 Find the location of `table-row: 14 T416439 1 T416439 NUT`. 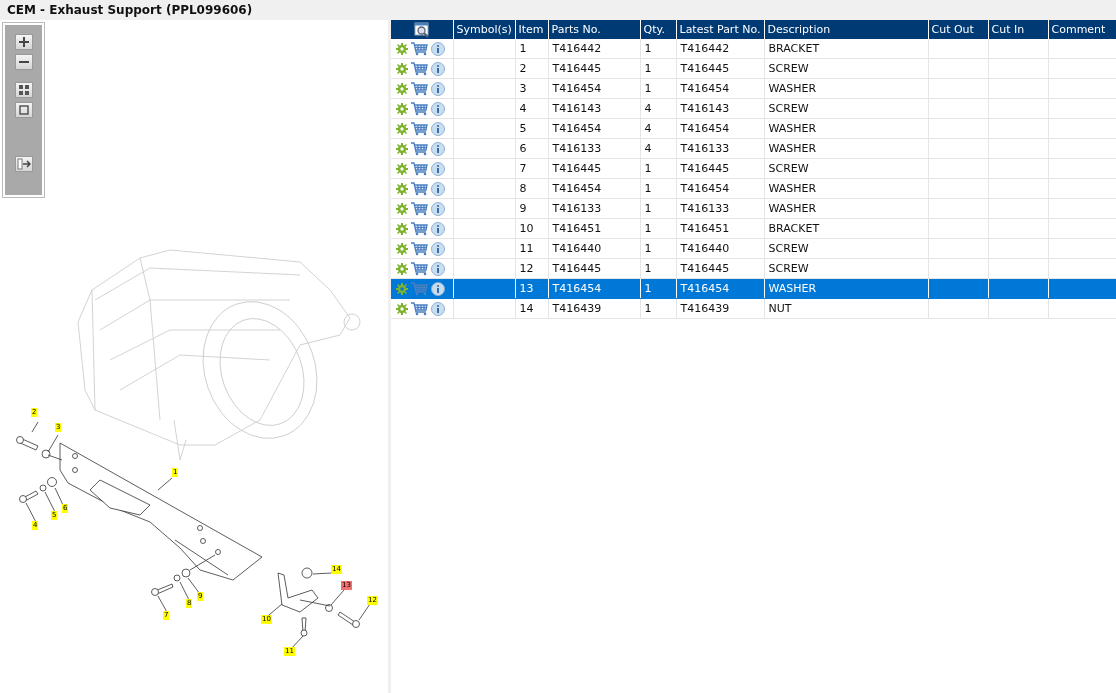

table-row: 14 T416439 1 T416439 NUT is located at coordinates (753, 308).